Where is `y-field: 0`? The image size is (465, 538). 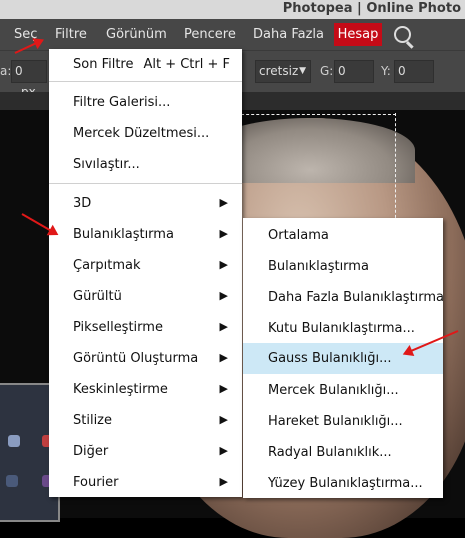 y-field: 0 is located at coordinates (414, 71).